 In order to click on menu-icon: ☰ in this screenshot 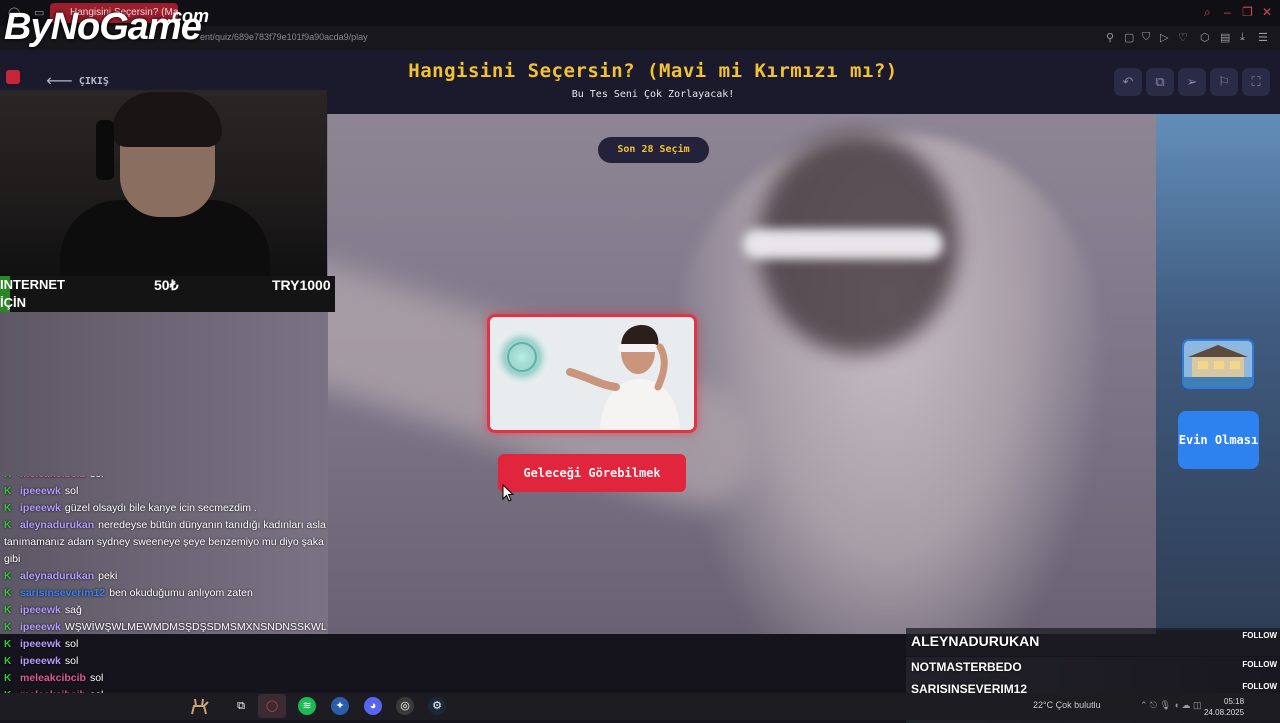, I will do `click(1263, 37)`.